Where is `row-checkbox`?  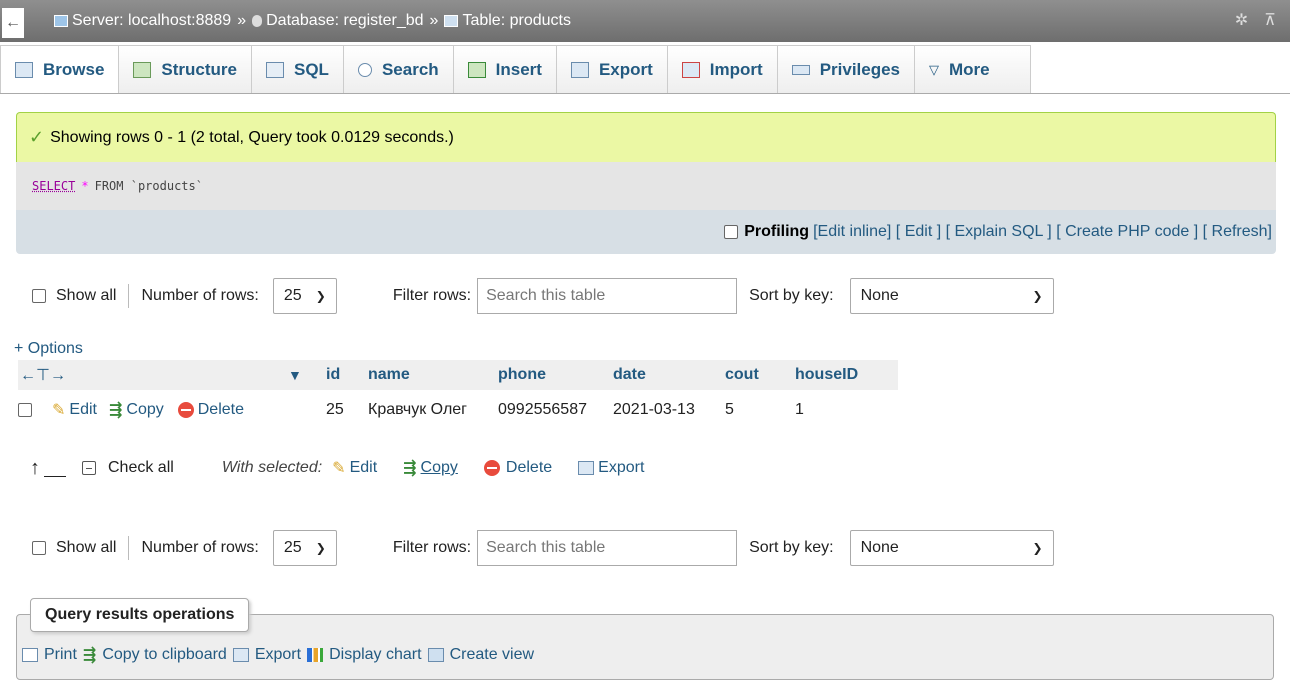
row-checkbox is located at coordinates (25, 410).